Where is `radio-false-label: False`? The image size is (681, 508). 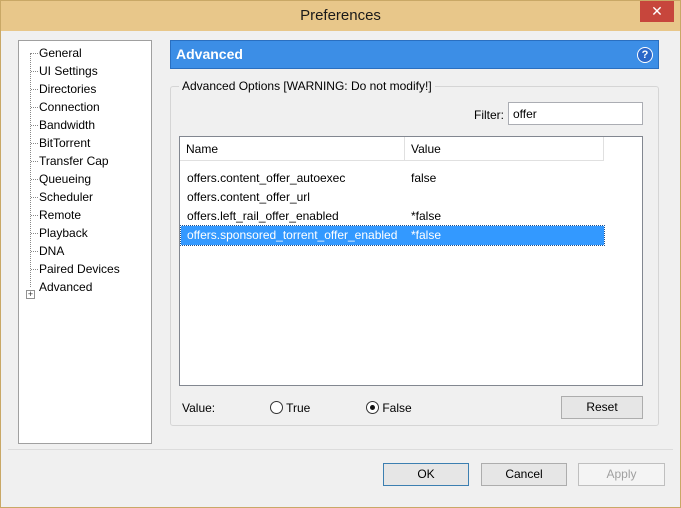
radio-false-label: False is located at coordinates (397, 408).